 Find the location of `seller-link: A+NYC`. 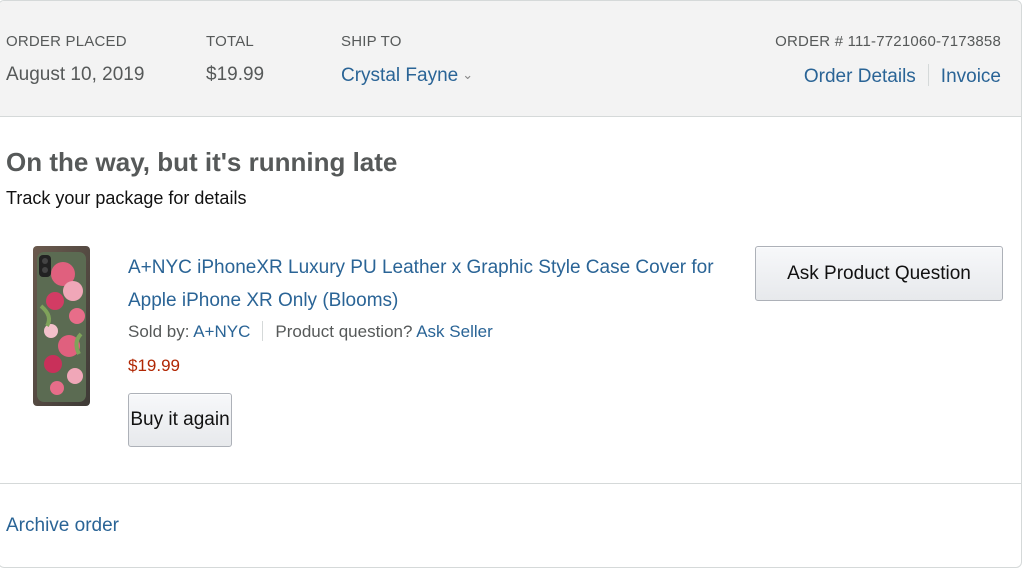

seller-link: A+NYC is located at coordinates (221, 331).